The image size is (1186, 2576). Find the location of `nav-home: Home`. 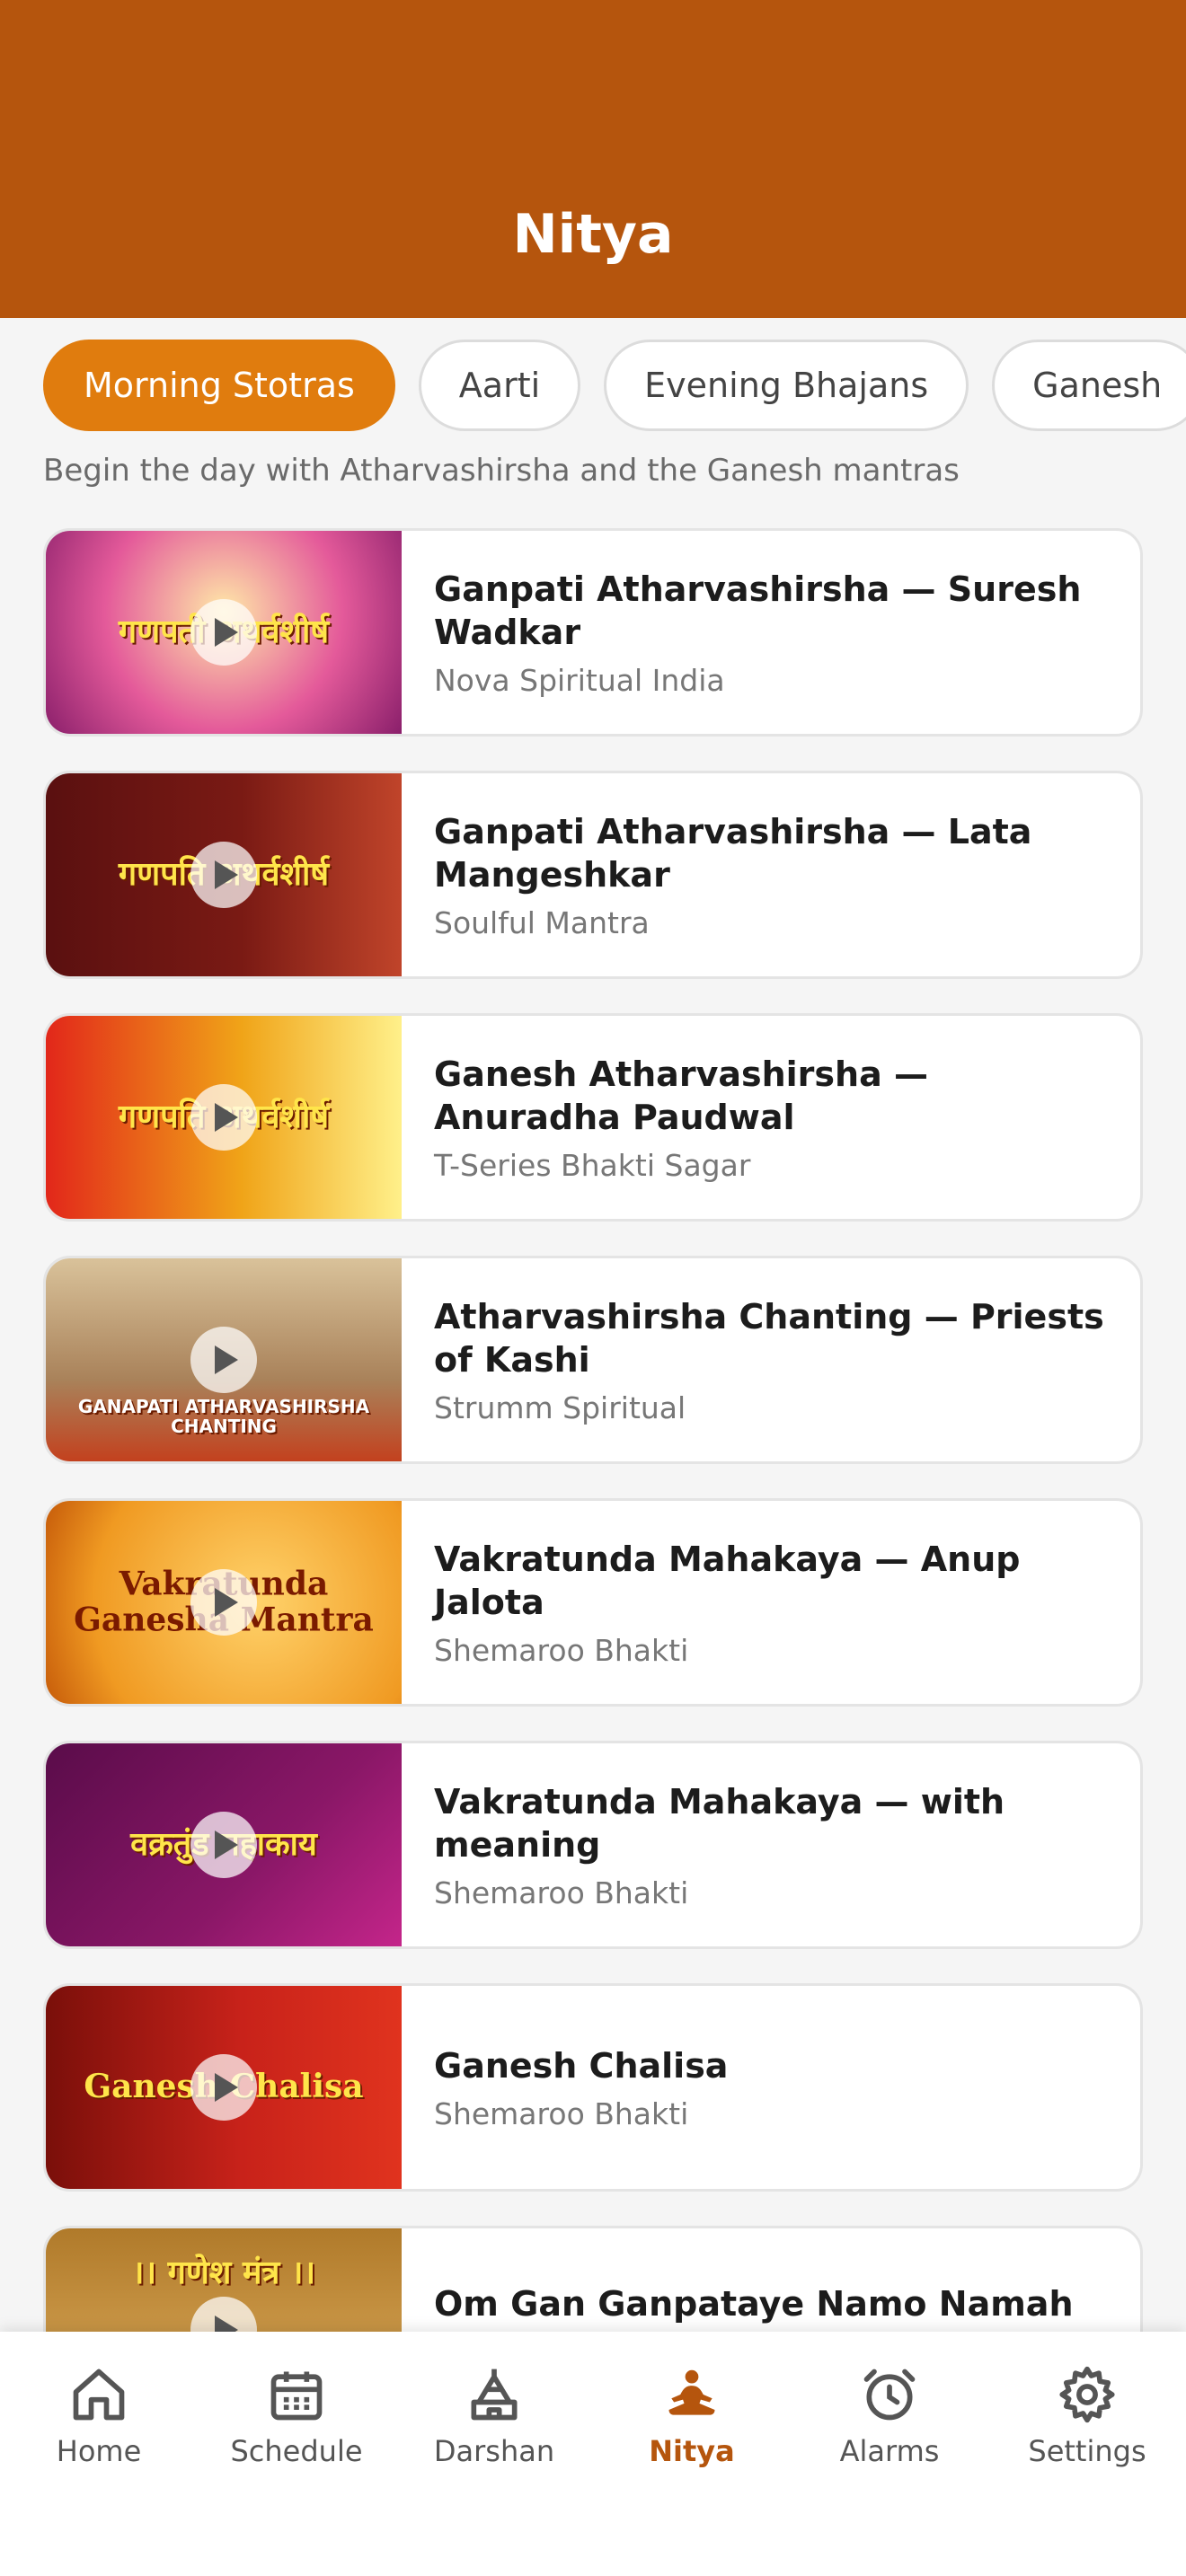

nav-home: Home is located at coordinates (99, 2454).